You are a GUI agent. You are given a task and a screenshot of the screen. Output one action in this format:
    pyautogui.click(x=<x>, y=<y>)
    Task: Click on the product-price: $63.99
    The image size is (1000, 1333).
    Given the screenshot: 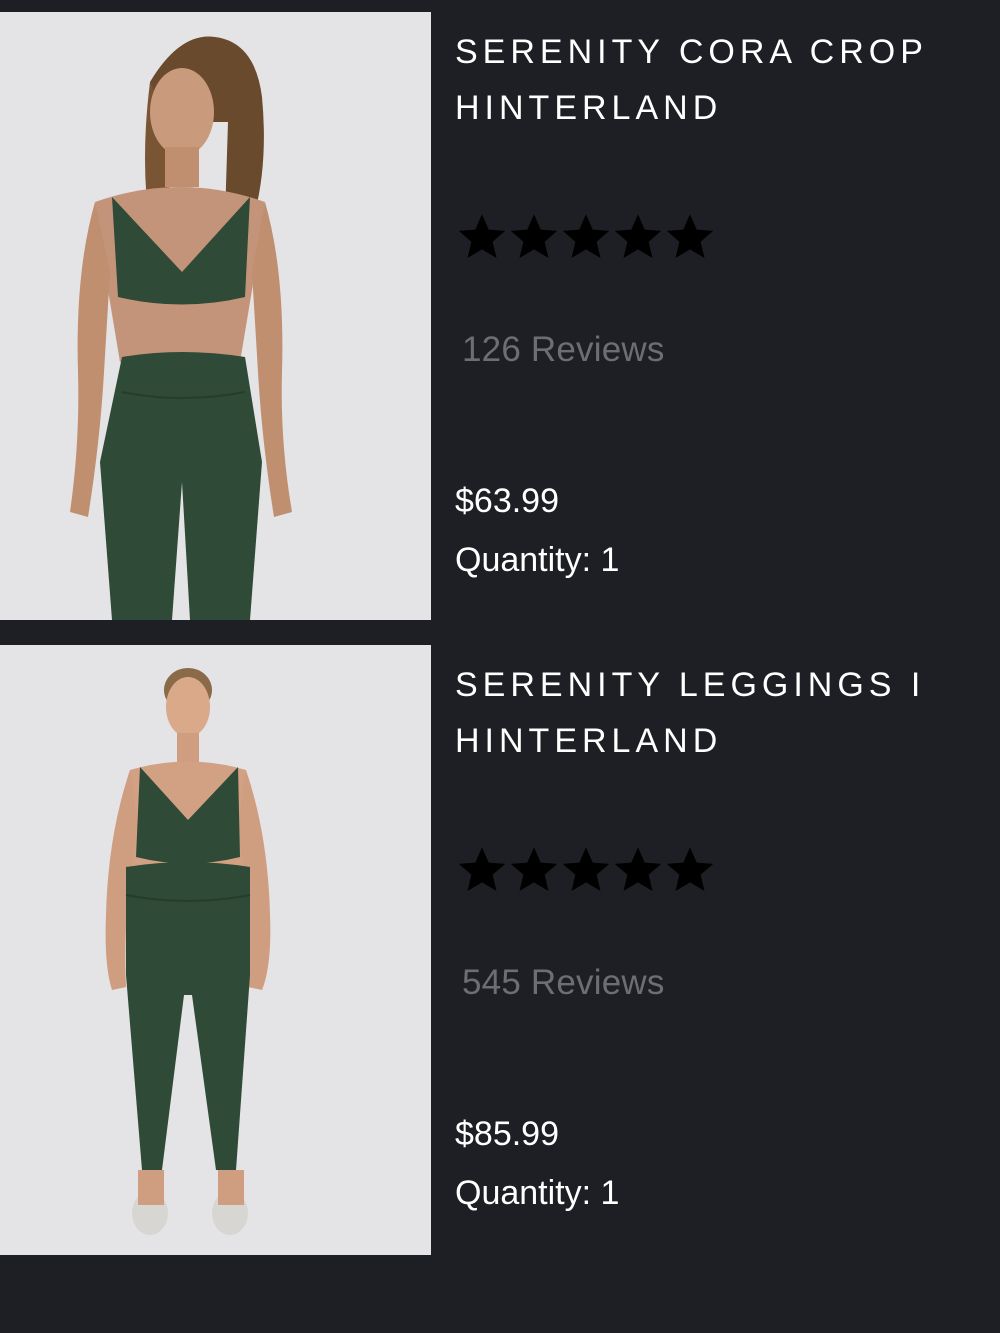 What is the action you would take?
    pyautogui.click(x=507, y=501)
    